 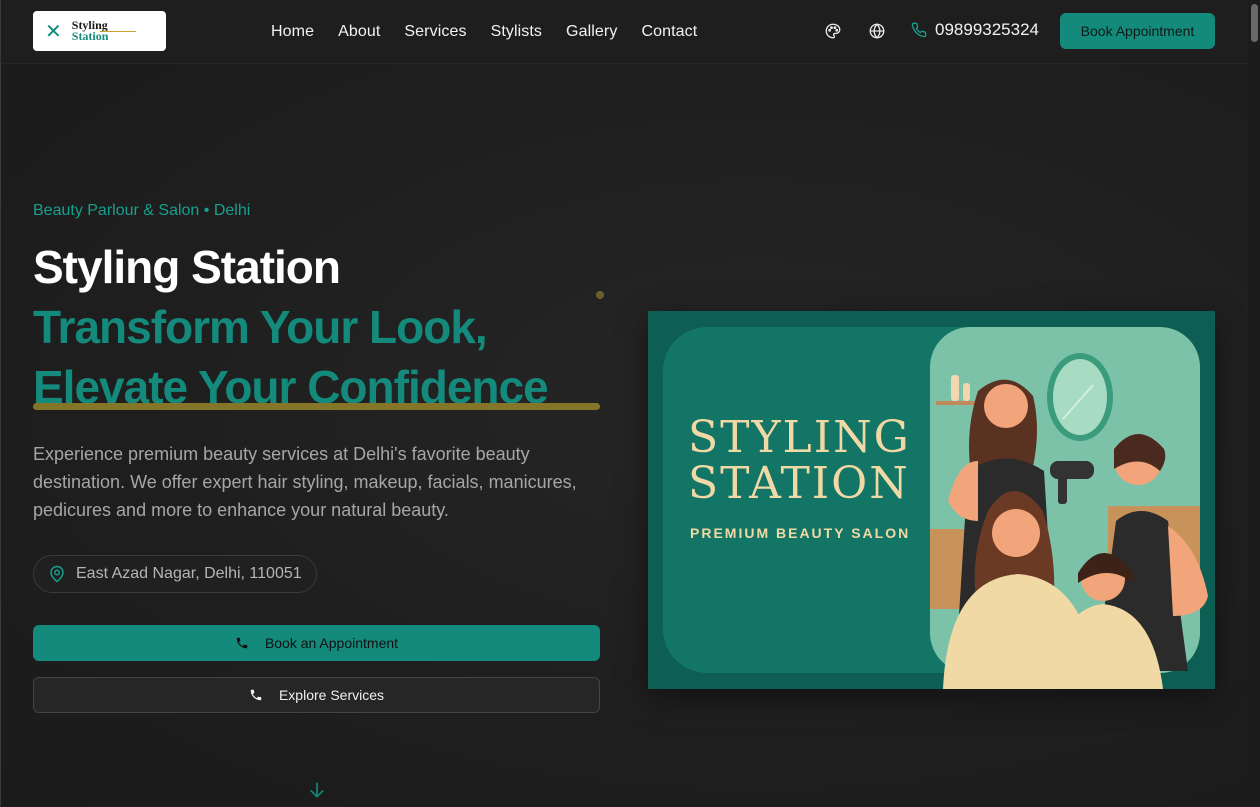 I want to click on globe-icon, so click(x=877, y=31).